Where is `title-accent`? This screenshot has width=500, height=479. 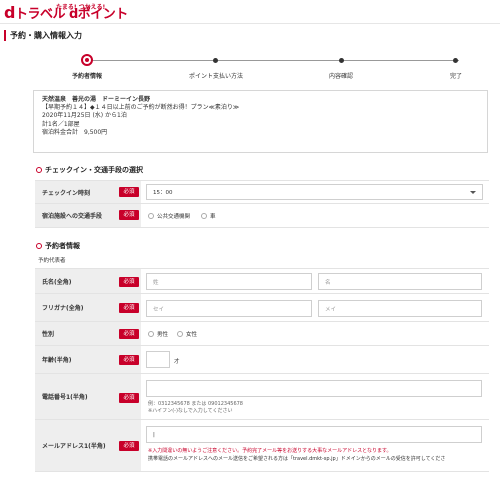
title-accent is located at coordinates (5, 35).